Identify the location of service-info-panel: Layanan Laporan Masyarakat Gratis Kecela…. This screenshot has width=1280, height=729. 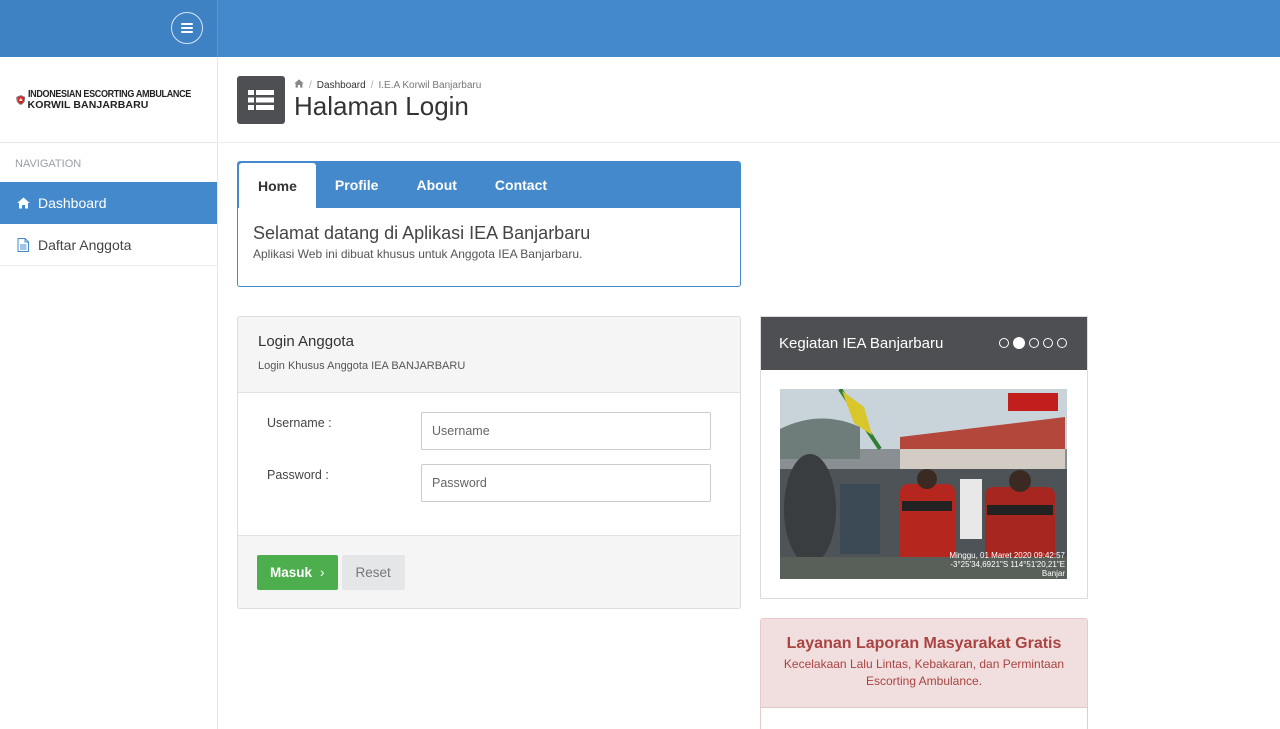
(924, 673).